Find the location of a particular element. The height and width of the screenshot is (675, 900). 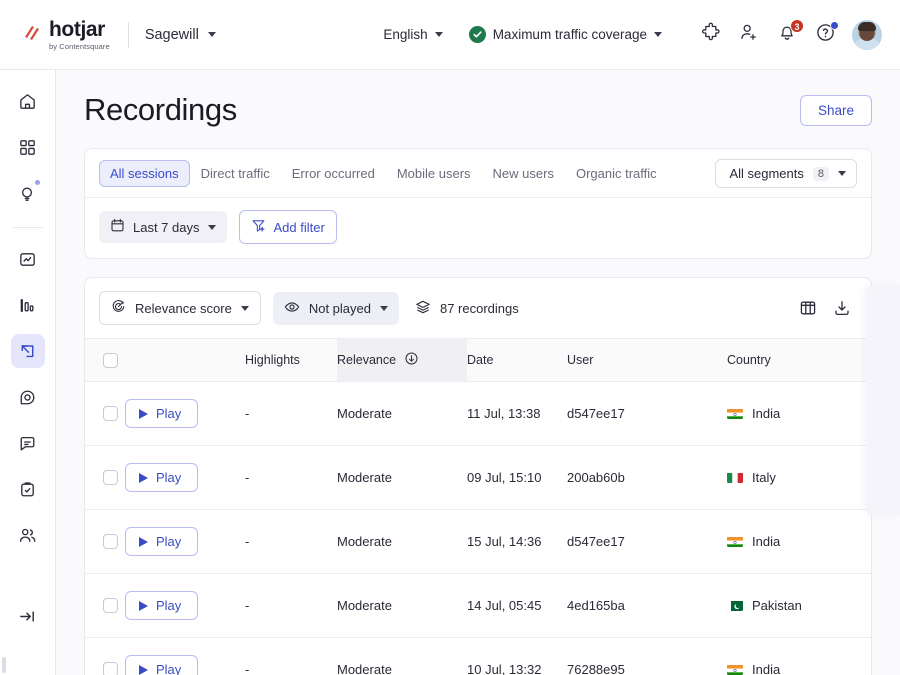

played-filter-dropdown: Not played is located at coordinates (335, 308).